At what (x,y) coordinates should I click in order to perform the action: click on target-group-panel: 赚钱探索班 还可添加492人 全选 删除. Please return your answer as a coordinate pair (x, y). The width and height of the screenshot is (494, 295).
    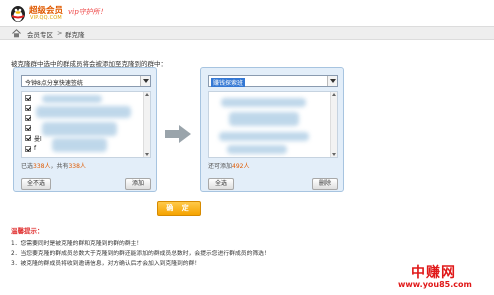
    Looking at the image, I should click on (272, 129).